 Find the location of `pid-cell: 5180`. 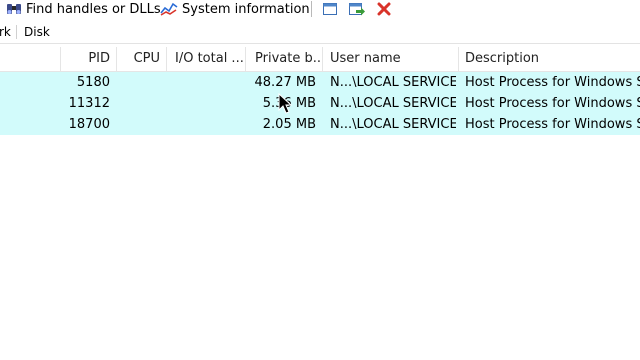

pid-cell: 5180 is located at coordinates (93, 82).